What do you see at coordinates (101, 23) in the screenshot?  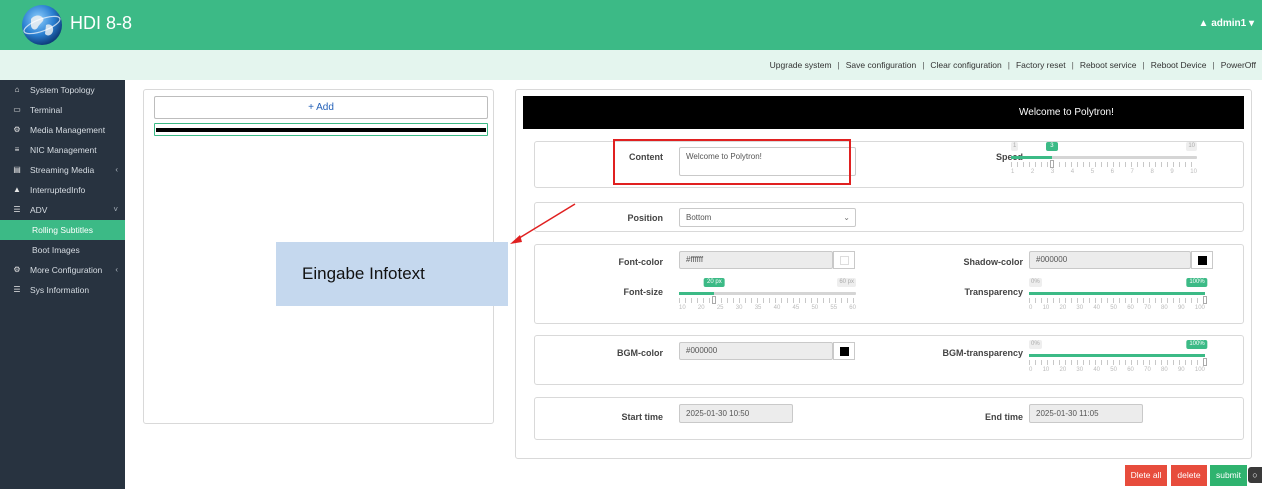 I see `app-title: HDI 8-8` at bounding box center [101, 23].